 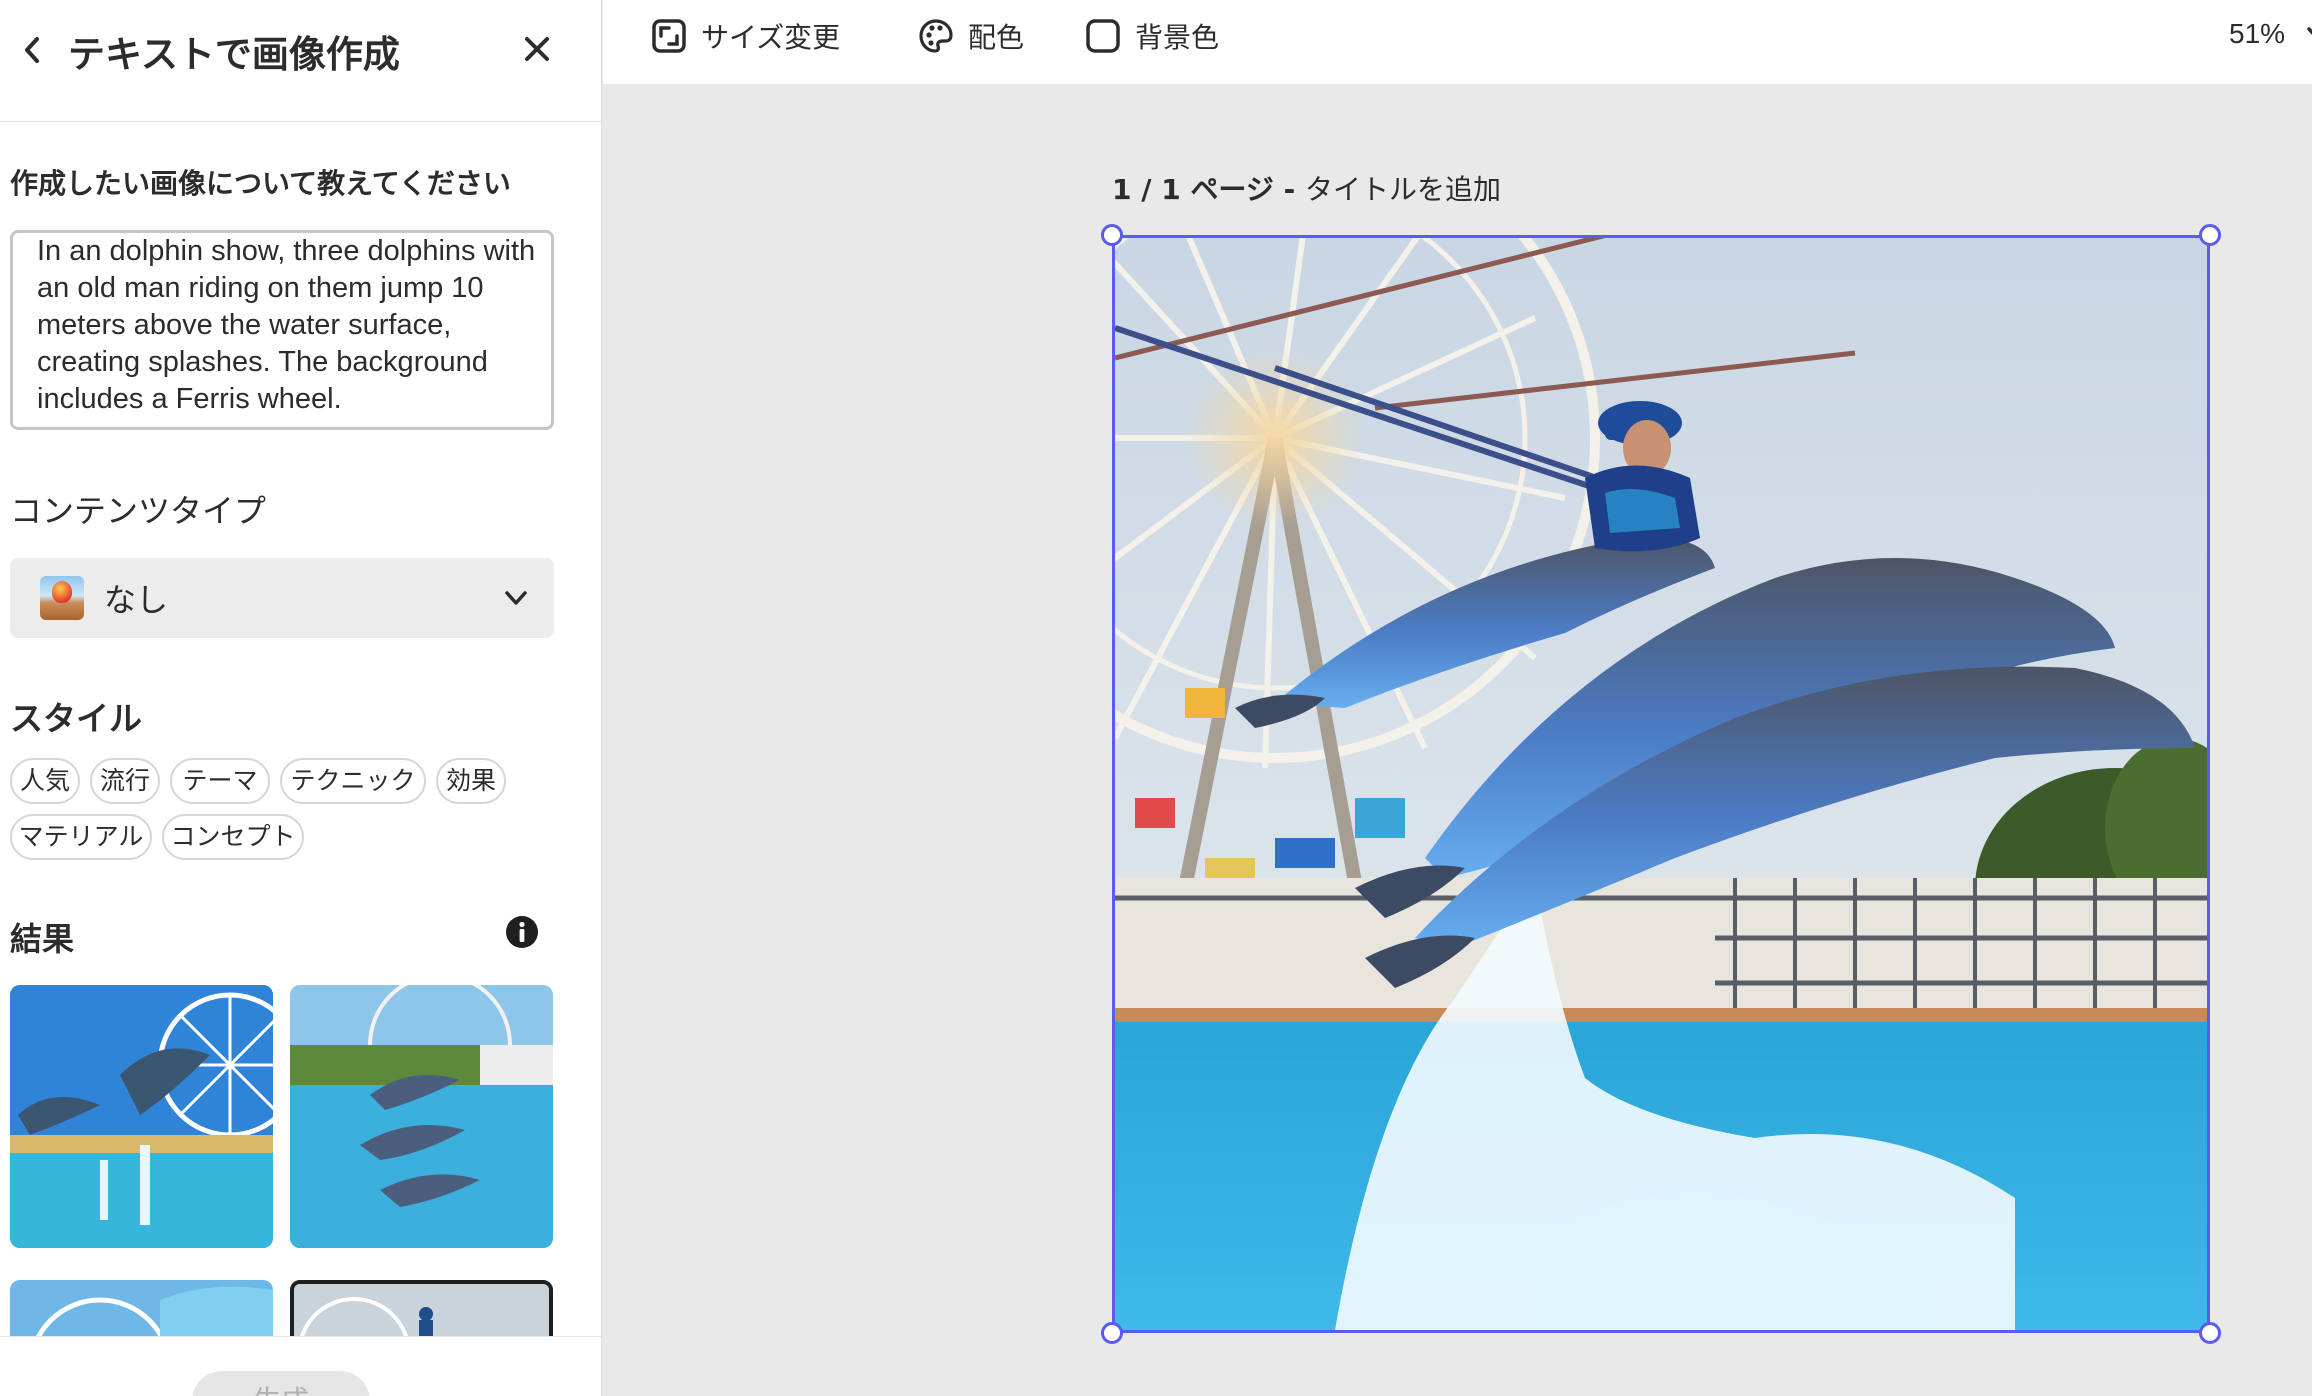 What do you see at coordinates (1177, 37) in the screenshot?
I see `background-color-label: 背景色` at bounding box center [1177, 37].